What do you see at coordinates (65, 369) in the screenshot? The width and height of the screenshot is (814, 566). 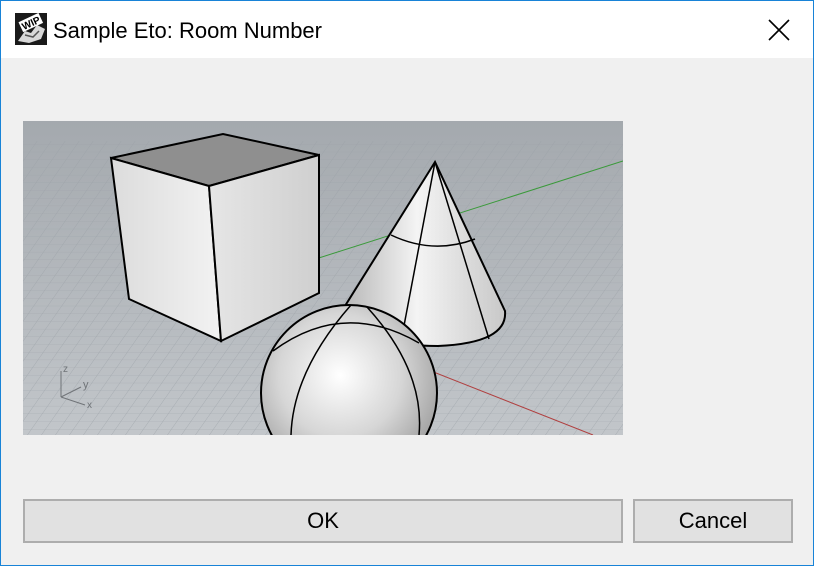 I see `axis-z-label: z` at bounding box center [65, 369].